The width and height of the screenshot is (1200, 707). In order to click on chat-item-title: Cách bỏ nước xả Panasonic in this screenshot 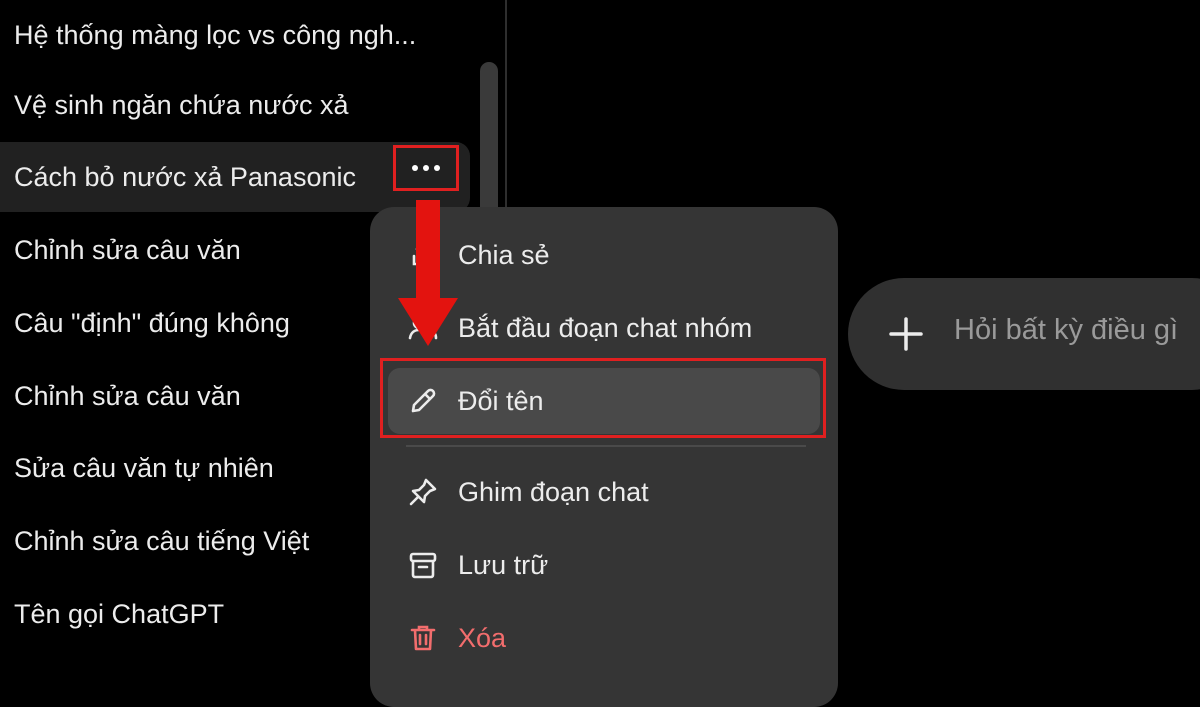, I will do `click(185, 176)`.